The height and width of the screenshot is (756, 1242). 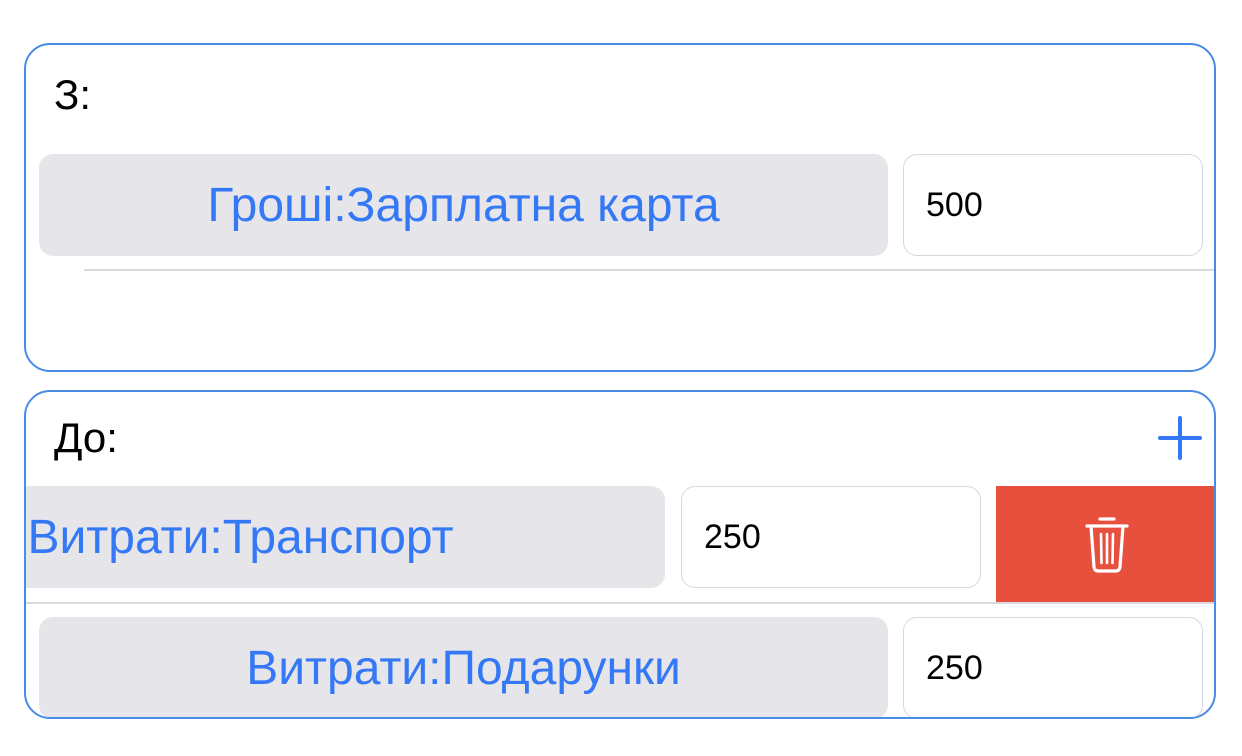 What do you see at coordinates (73, 94) in the screenshot?
I see `from-label: З:` at bounding box center [73, 94].